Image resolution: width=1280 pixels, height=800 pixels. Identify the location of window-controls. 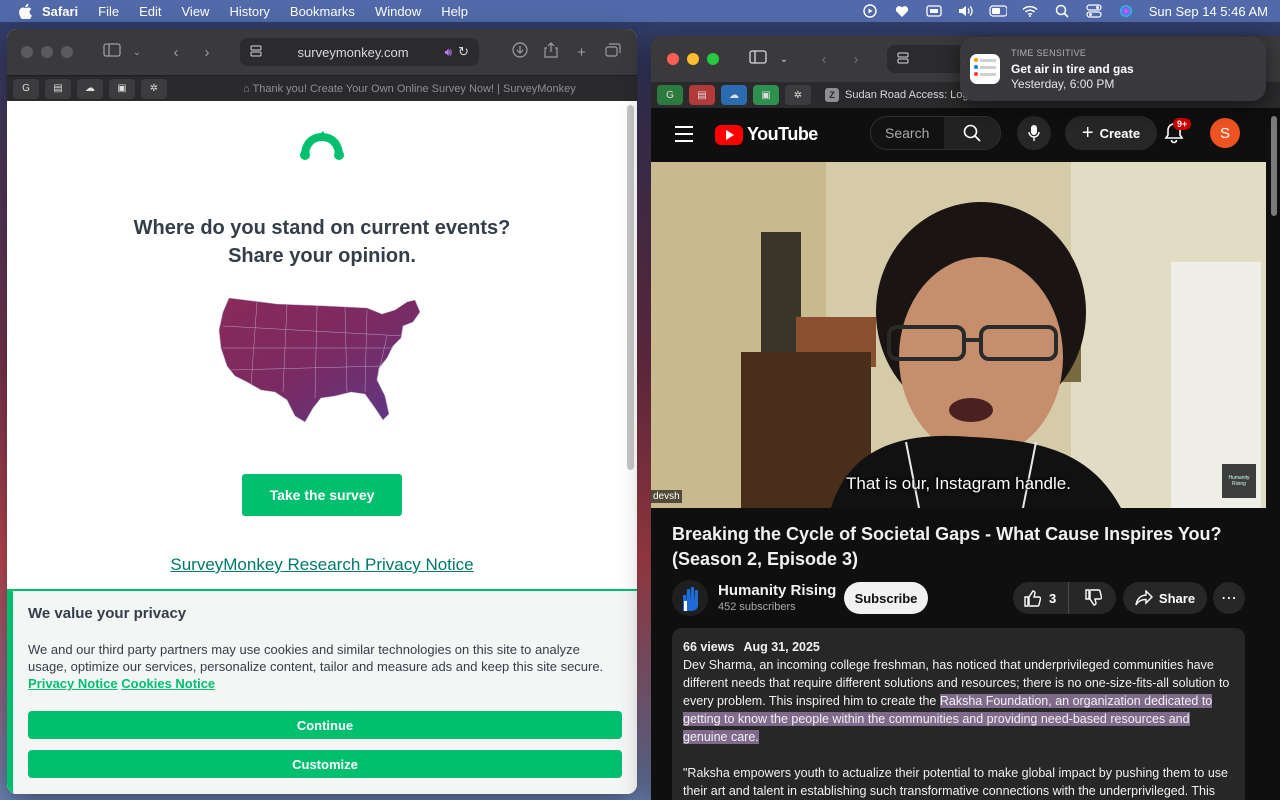
(47, 52).